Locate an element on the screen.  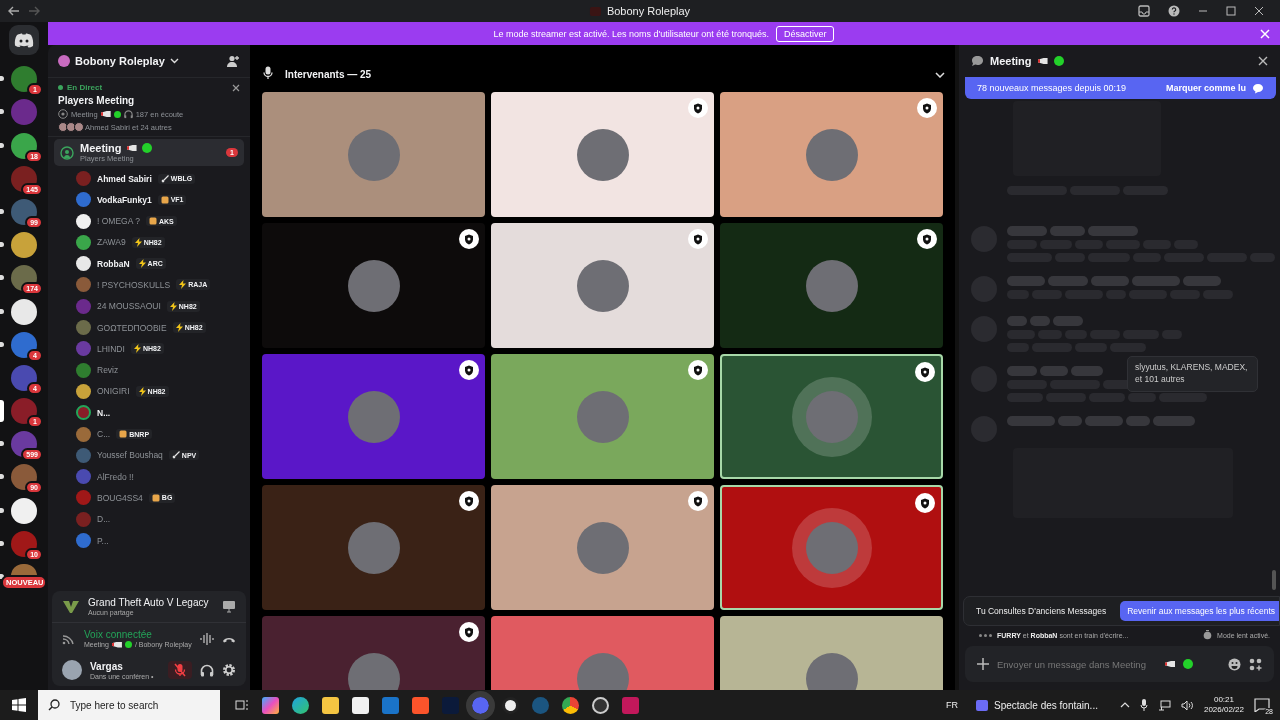
new-messages-bar: 78 nouveaux messages depuis 00:19 Marquer comme lu is located at coordinates (1120, 88).